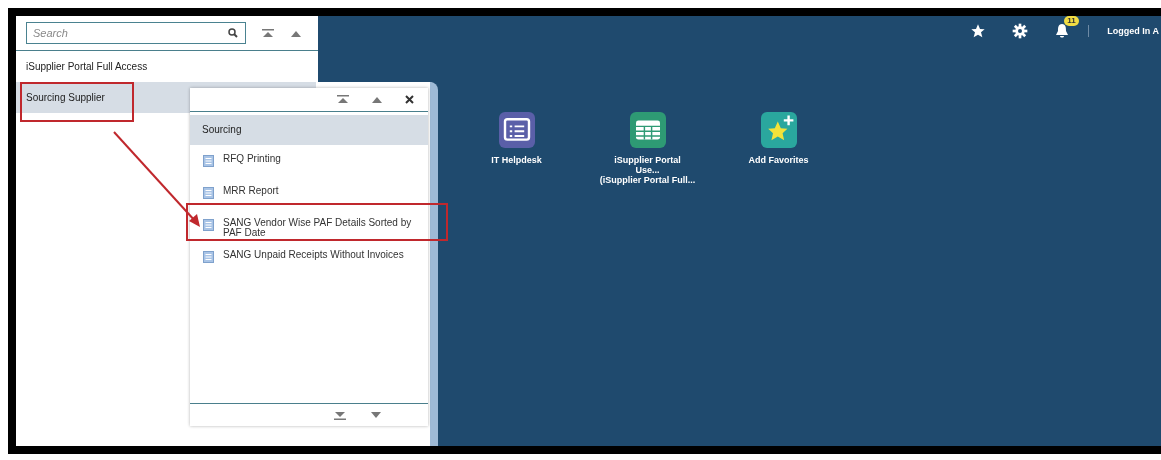 The height and width of the screenshot is (460, 1161). I want to click on table-icon, so click(647, 130).